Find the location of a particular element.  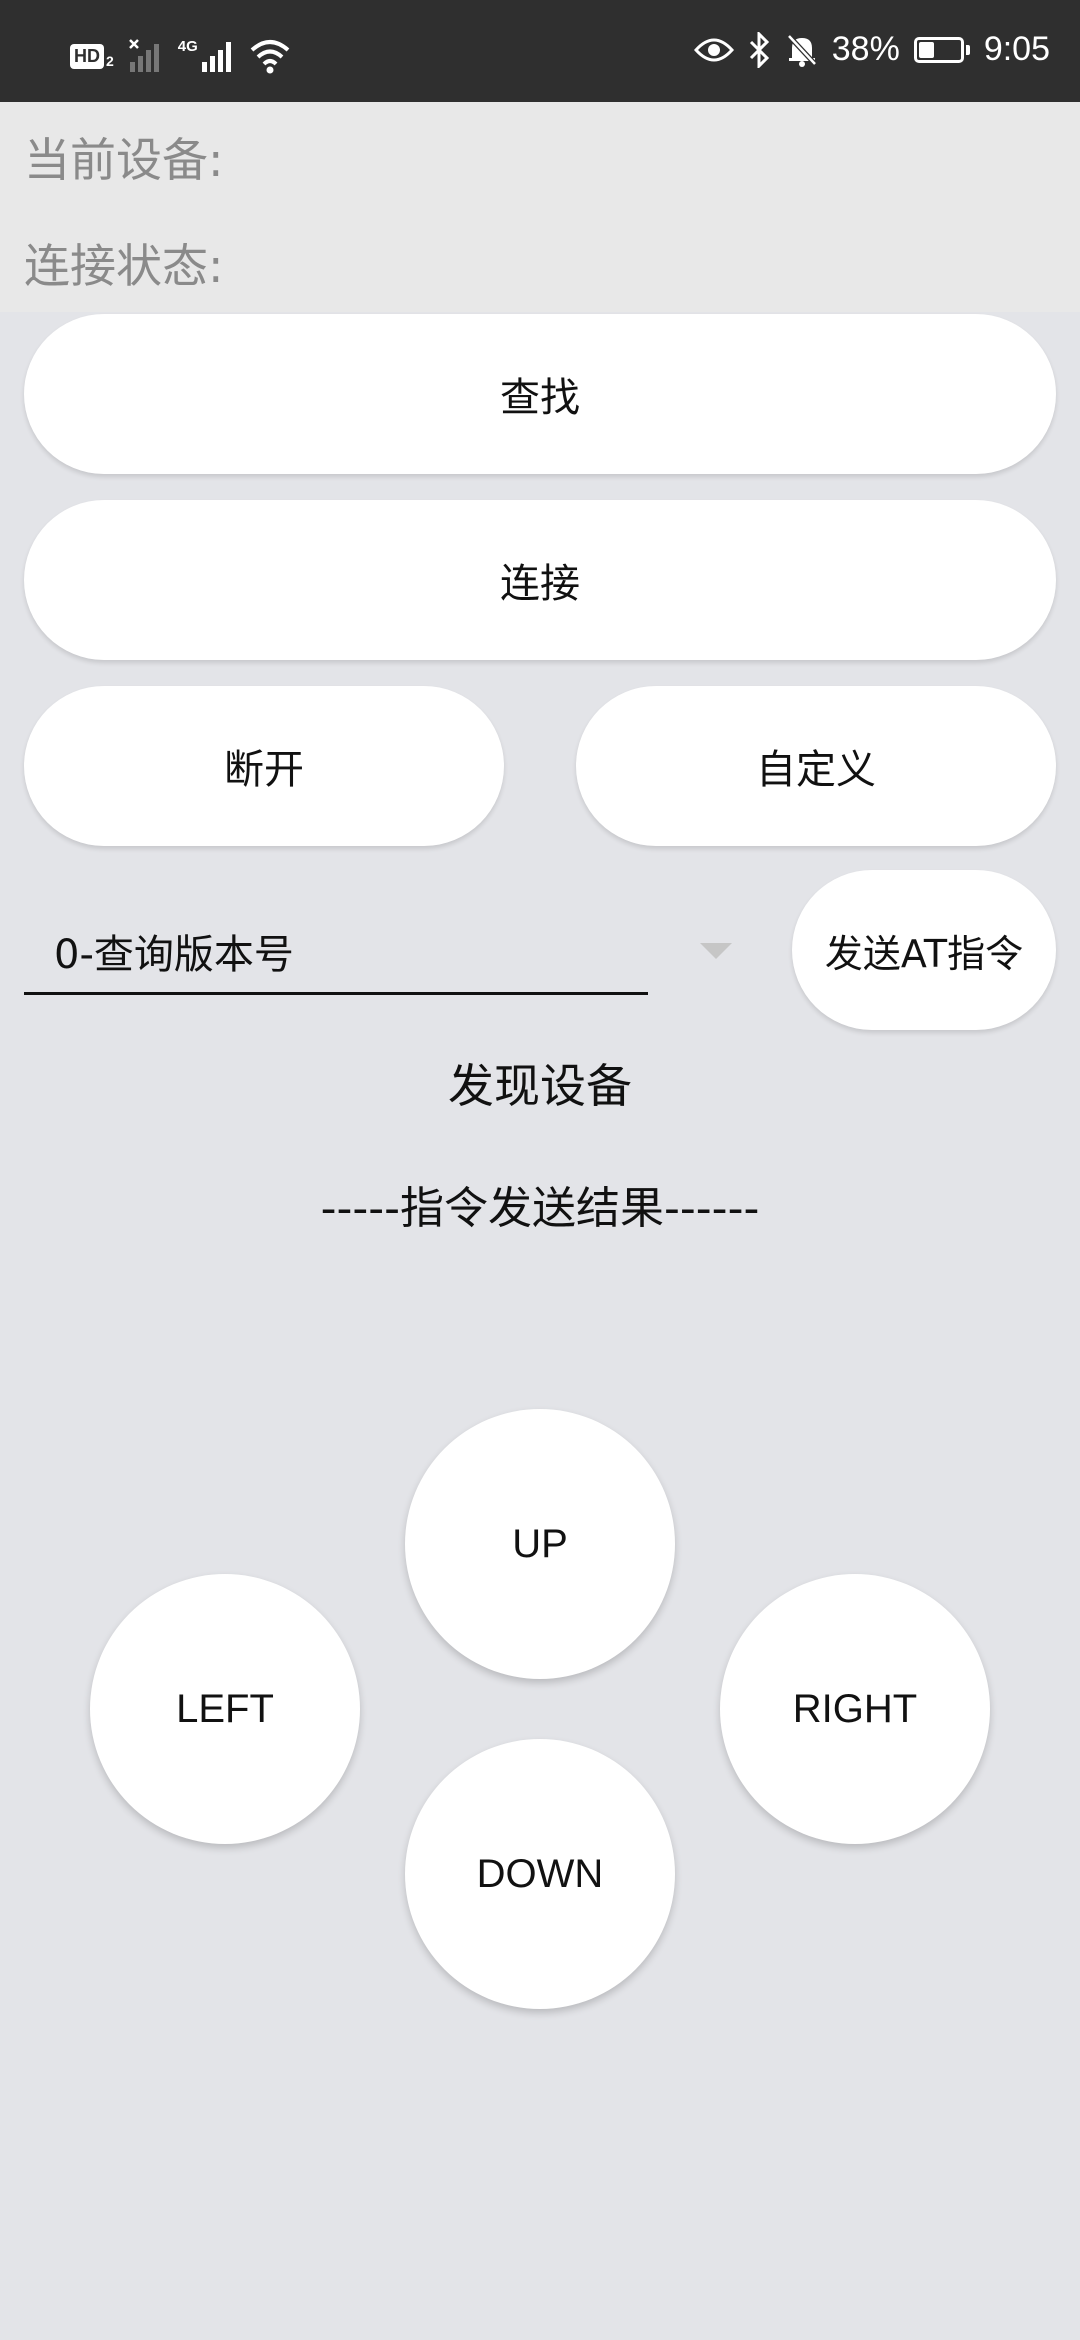

disconnect-button: 断开 is located at coordinates (264, 766).